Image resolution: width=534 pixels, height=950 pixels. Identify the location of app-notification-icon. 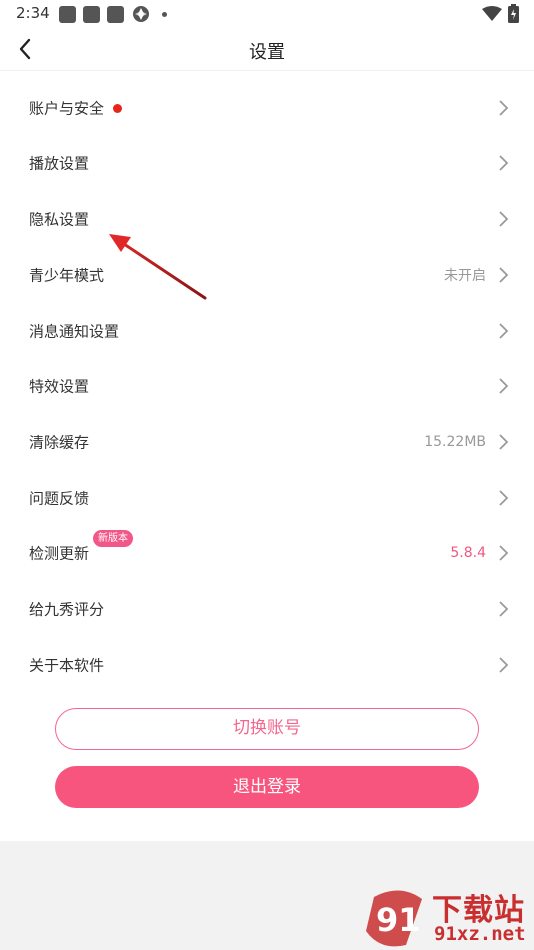
(141, 14).